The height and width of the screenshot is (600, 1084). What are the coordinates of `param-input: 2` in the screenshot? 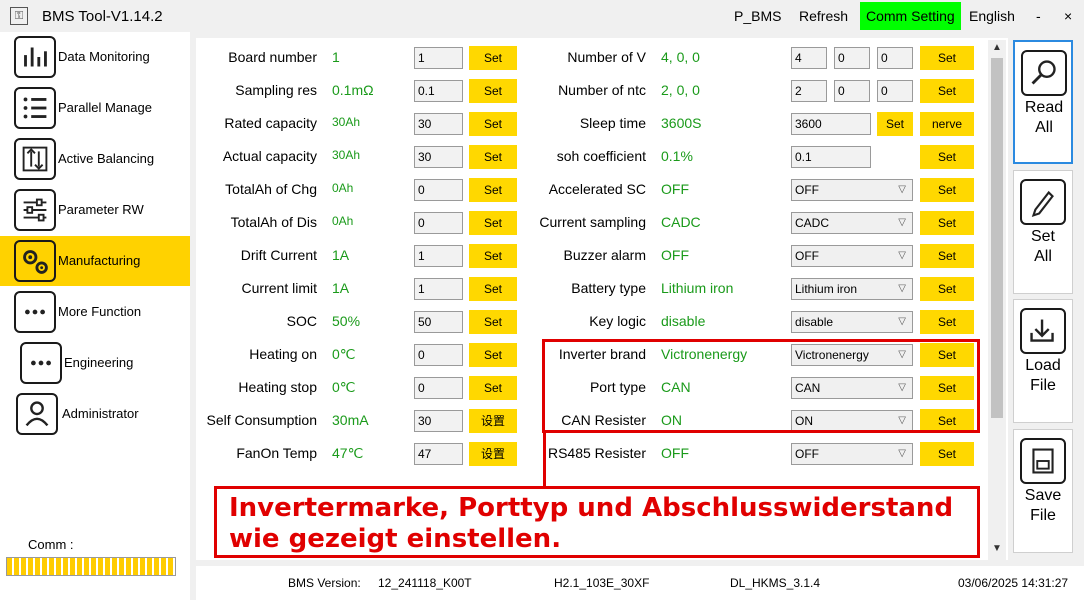 It's located at (809, 91).